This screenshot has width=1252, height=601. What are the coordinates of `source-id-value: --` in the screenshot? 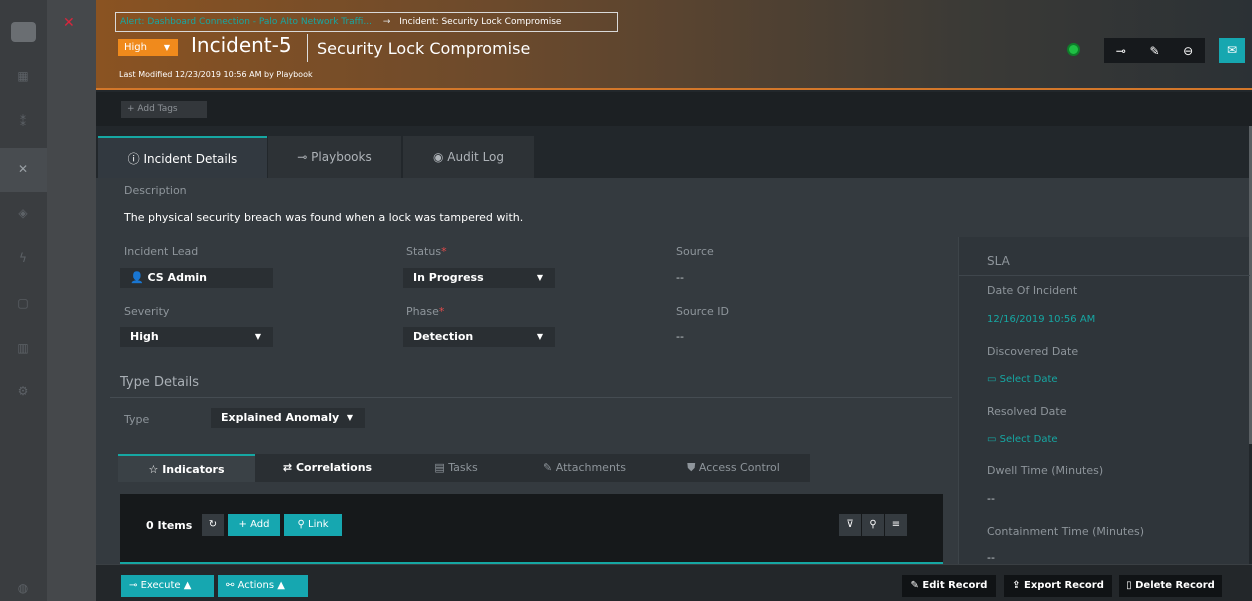 It's located at (680, 336).